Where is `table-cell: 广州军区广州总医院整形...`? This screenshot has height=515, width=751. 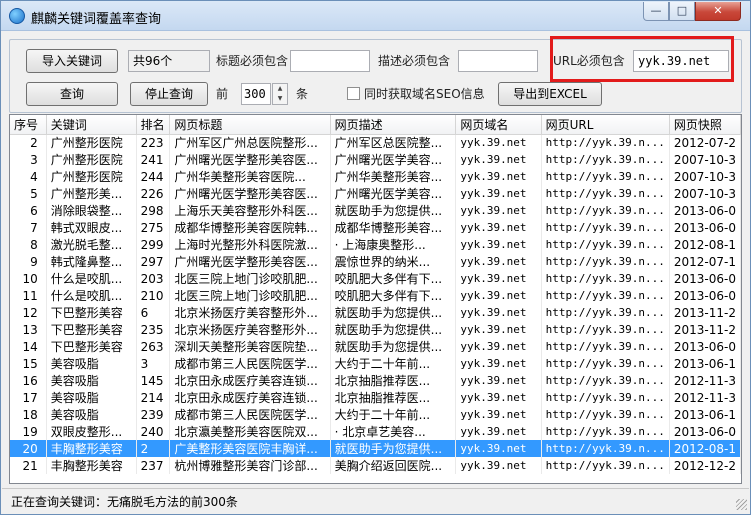 table-cell: 广州军区广州总医院整形... is located at coordinates (250, 142).